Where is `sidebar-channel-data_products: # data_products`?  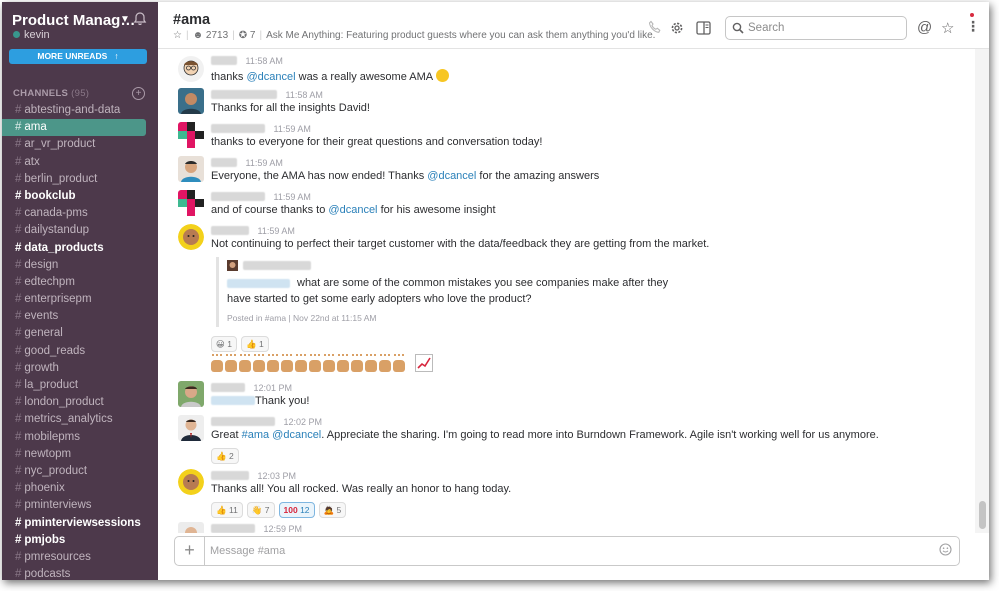 sidebar-channel-data_products: # data_products is located at coordinates (80, 248).